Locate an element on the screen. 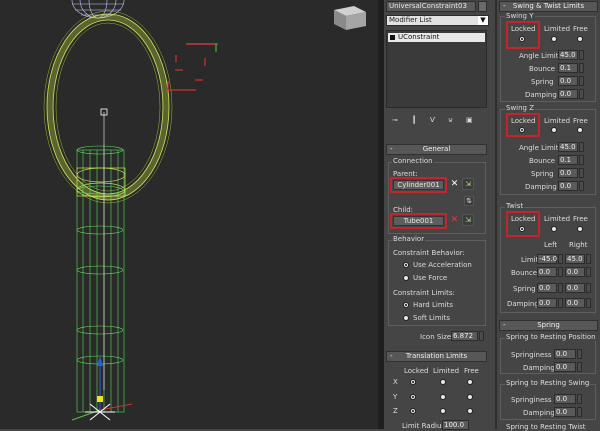  swing-z-bounce-input: 0.1 is located at coordinates (568, 160).